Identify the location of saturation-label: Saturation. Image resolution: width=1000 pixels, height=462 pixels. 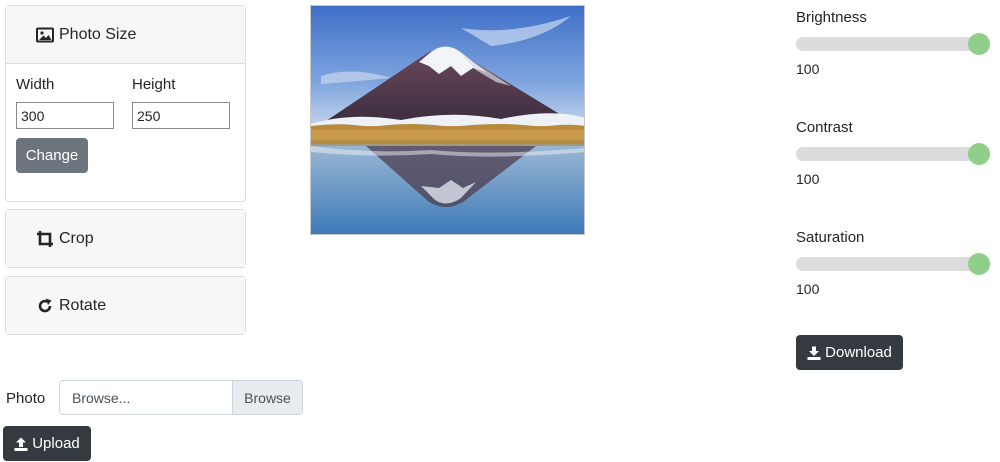
(830, 237).